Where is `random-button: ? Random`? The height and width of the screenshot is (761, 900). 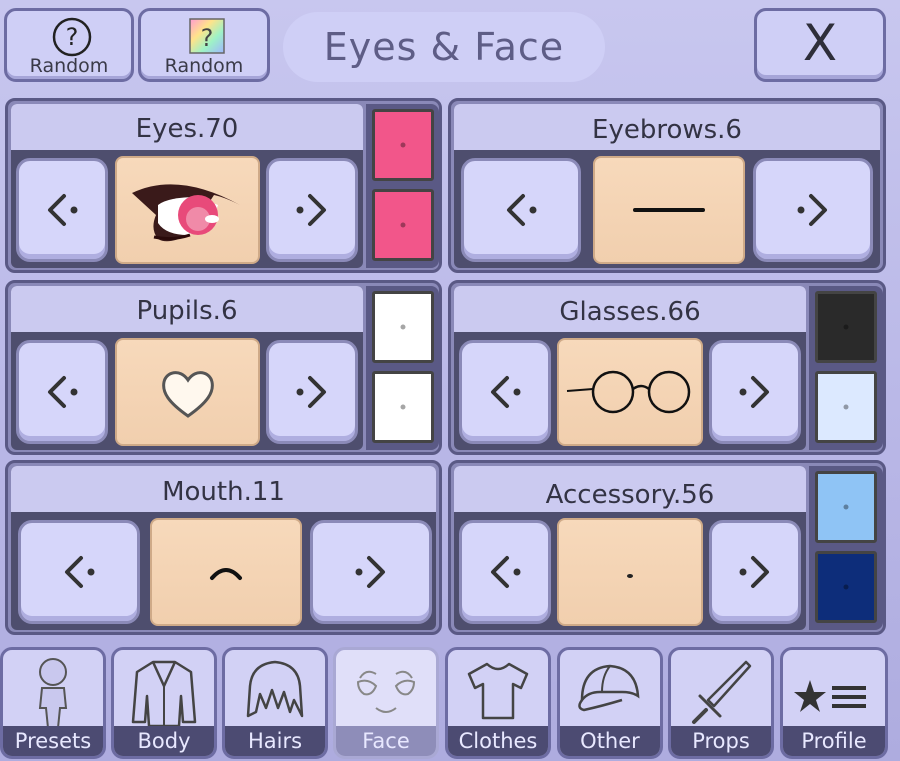
random-button: ? Random is located at coordinates (69, 45).